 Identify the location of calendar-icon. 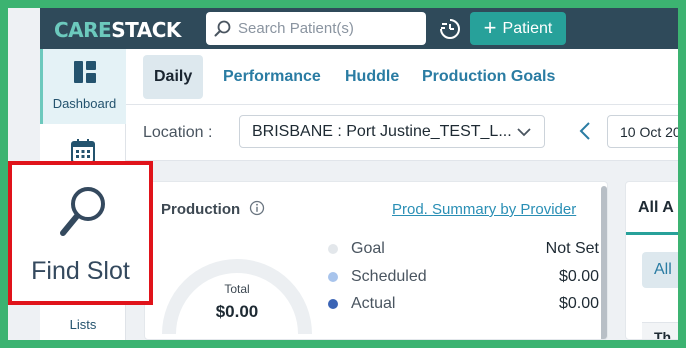
(83, 151).